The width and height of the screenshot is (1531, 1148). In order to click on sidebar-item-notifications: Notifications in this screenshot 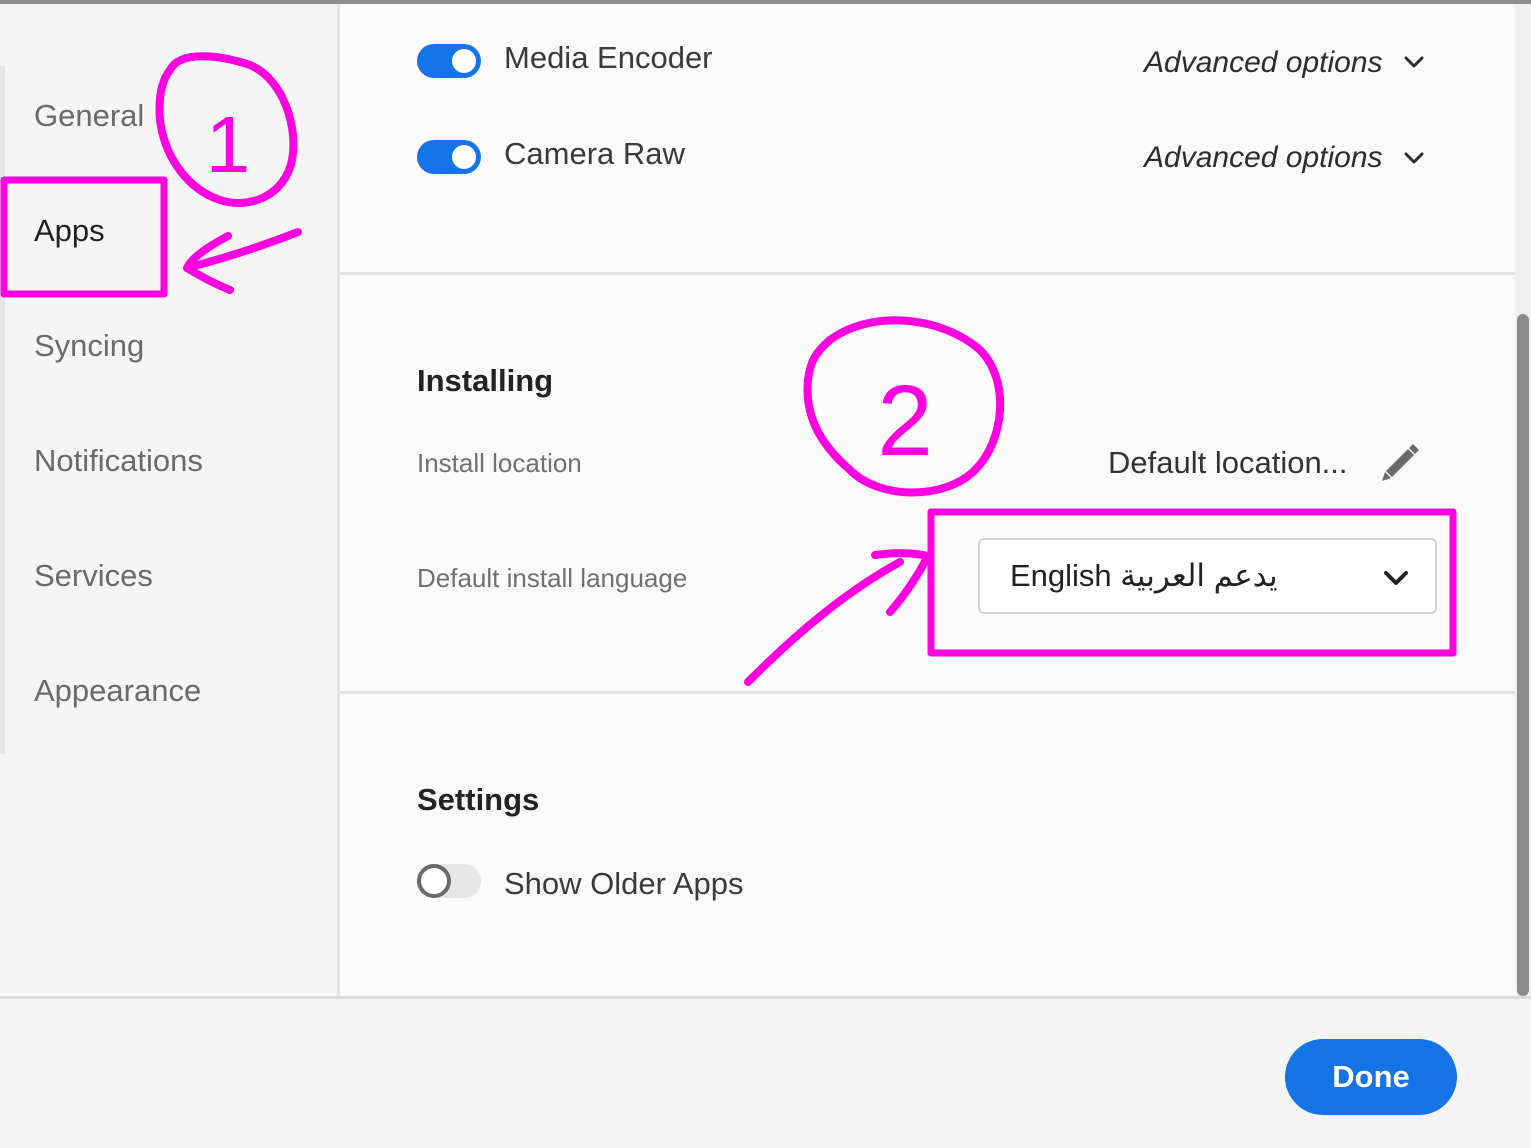, I will do `click(118, 461)`.